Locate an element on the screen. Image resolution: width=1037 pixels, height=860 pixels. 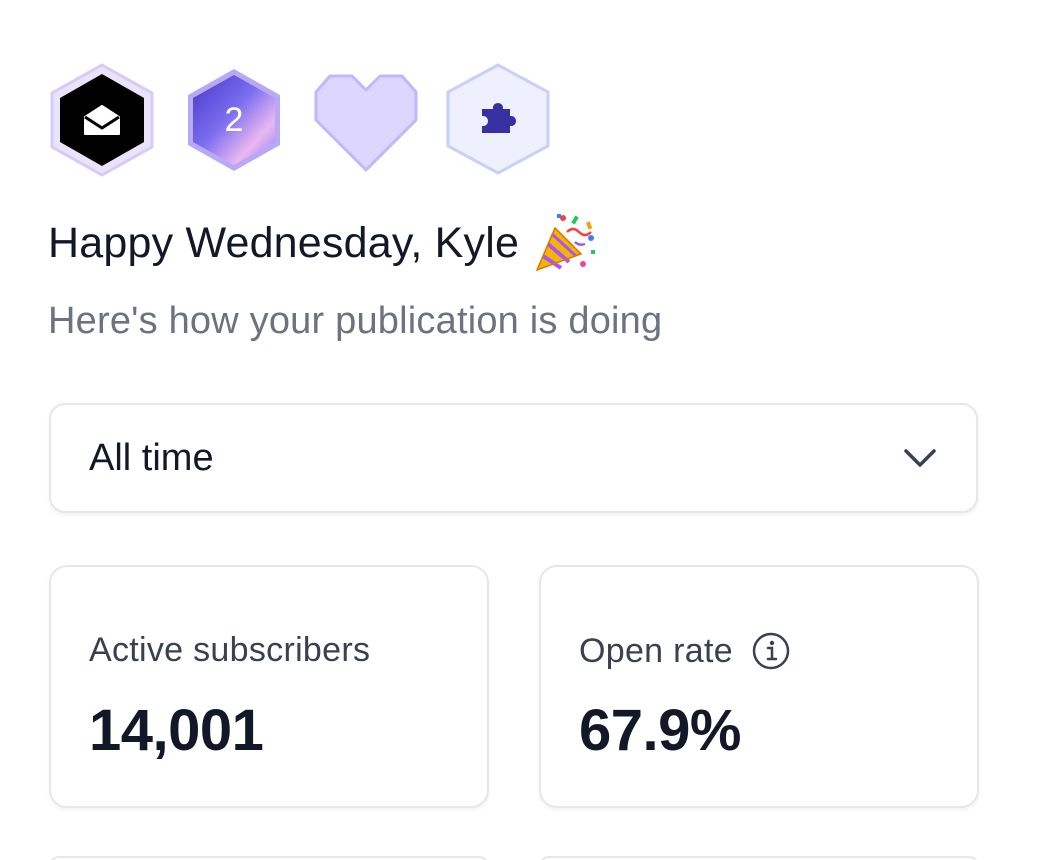
heart-badge is located at coordinates (366, 122).